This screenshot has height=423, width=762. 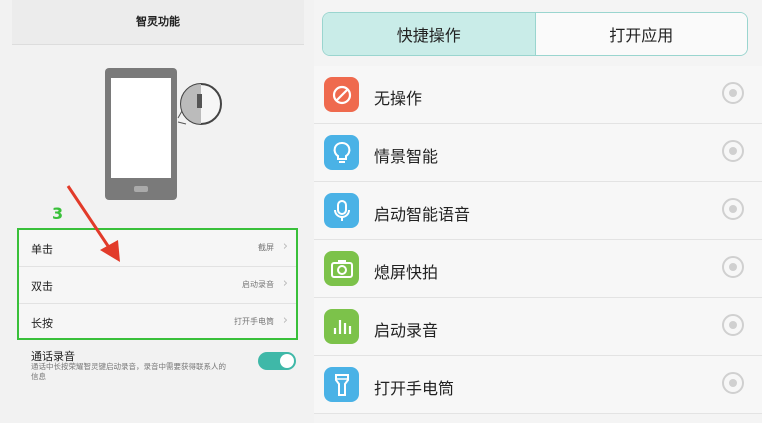 I want to click on option-no-action: 无操作, so click(x=538, y=95).